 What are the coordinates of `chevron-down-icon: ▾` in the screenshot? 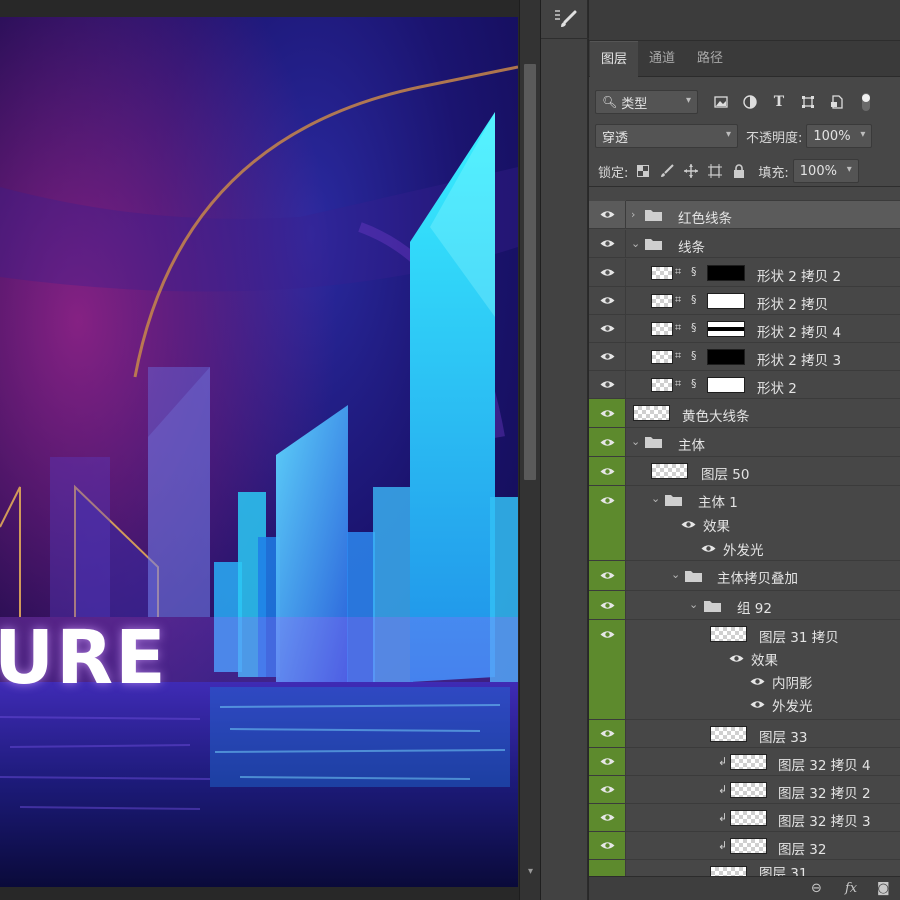 It's located at (863, 134).